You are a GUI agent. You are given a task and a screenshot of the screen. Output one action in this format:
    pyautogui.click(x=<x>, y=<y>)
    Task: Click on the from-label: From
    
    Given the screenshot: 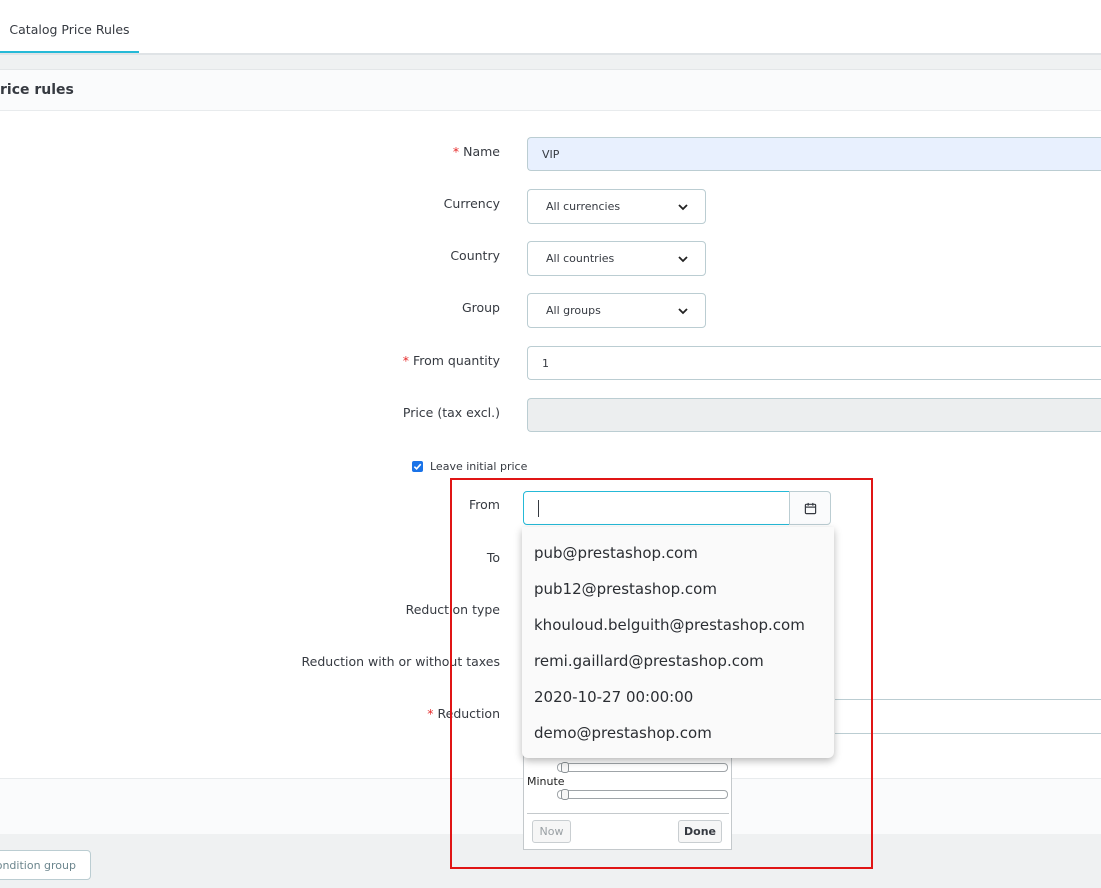 What is the action you would take?
    pyautogui.click(x=484, y=504)
    